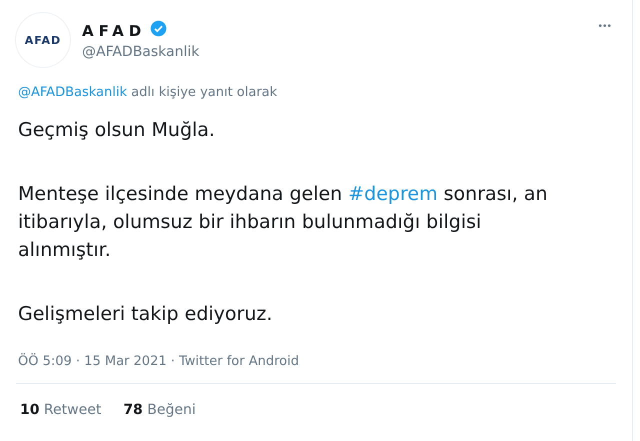 The height and width of the screenshot is (441, 640). What do you see at coordinates (332, 52) in the screenshot?
I see `user-handle: @AFADBaskanlik` at bounding box center [332, 52].